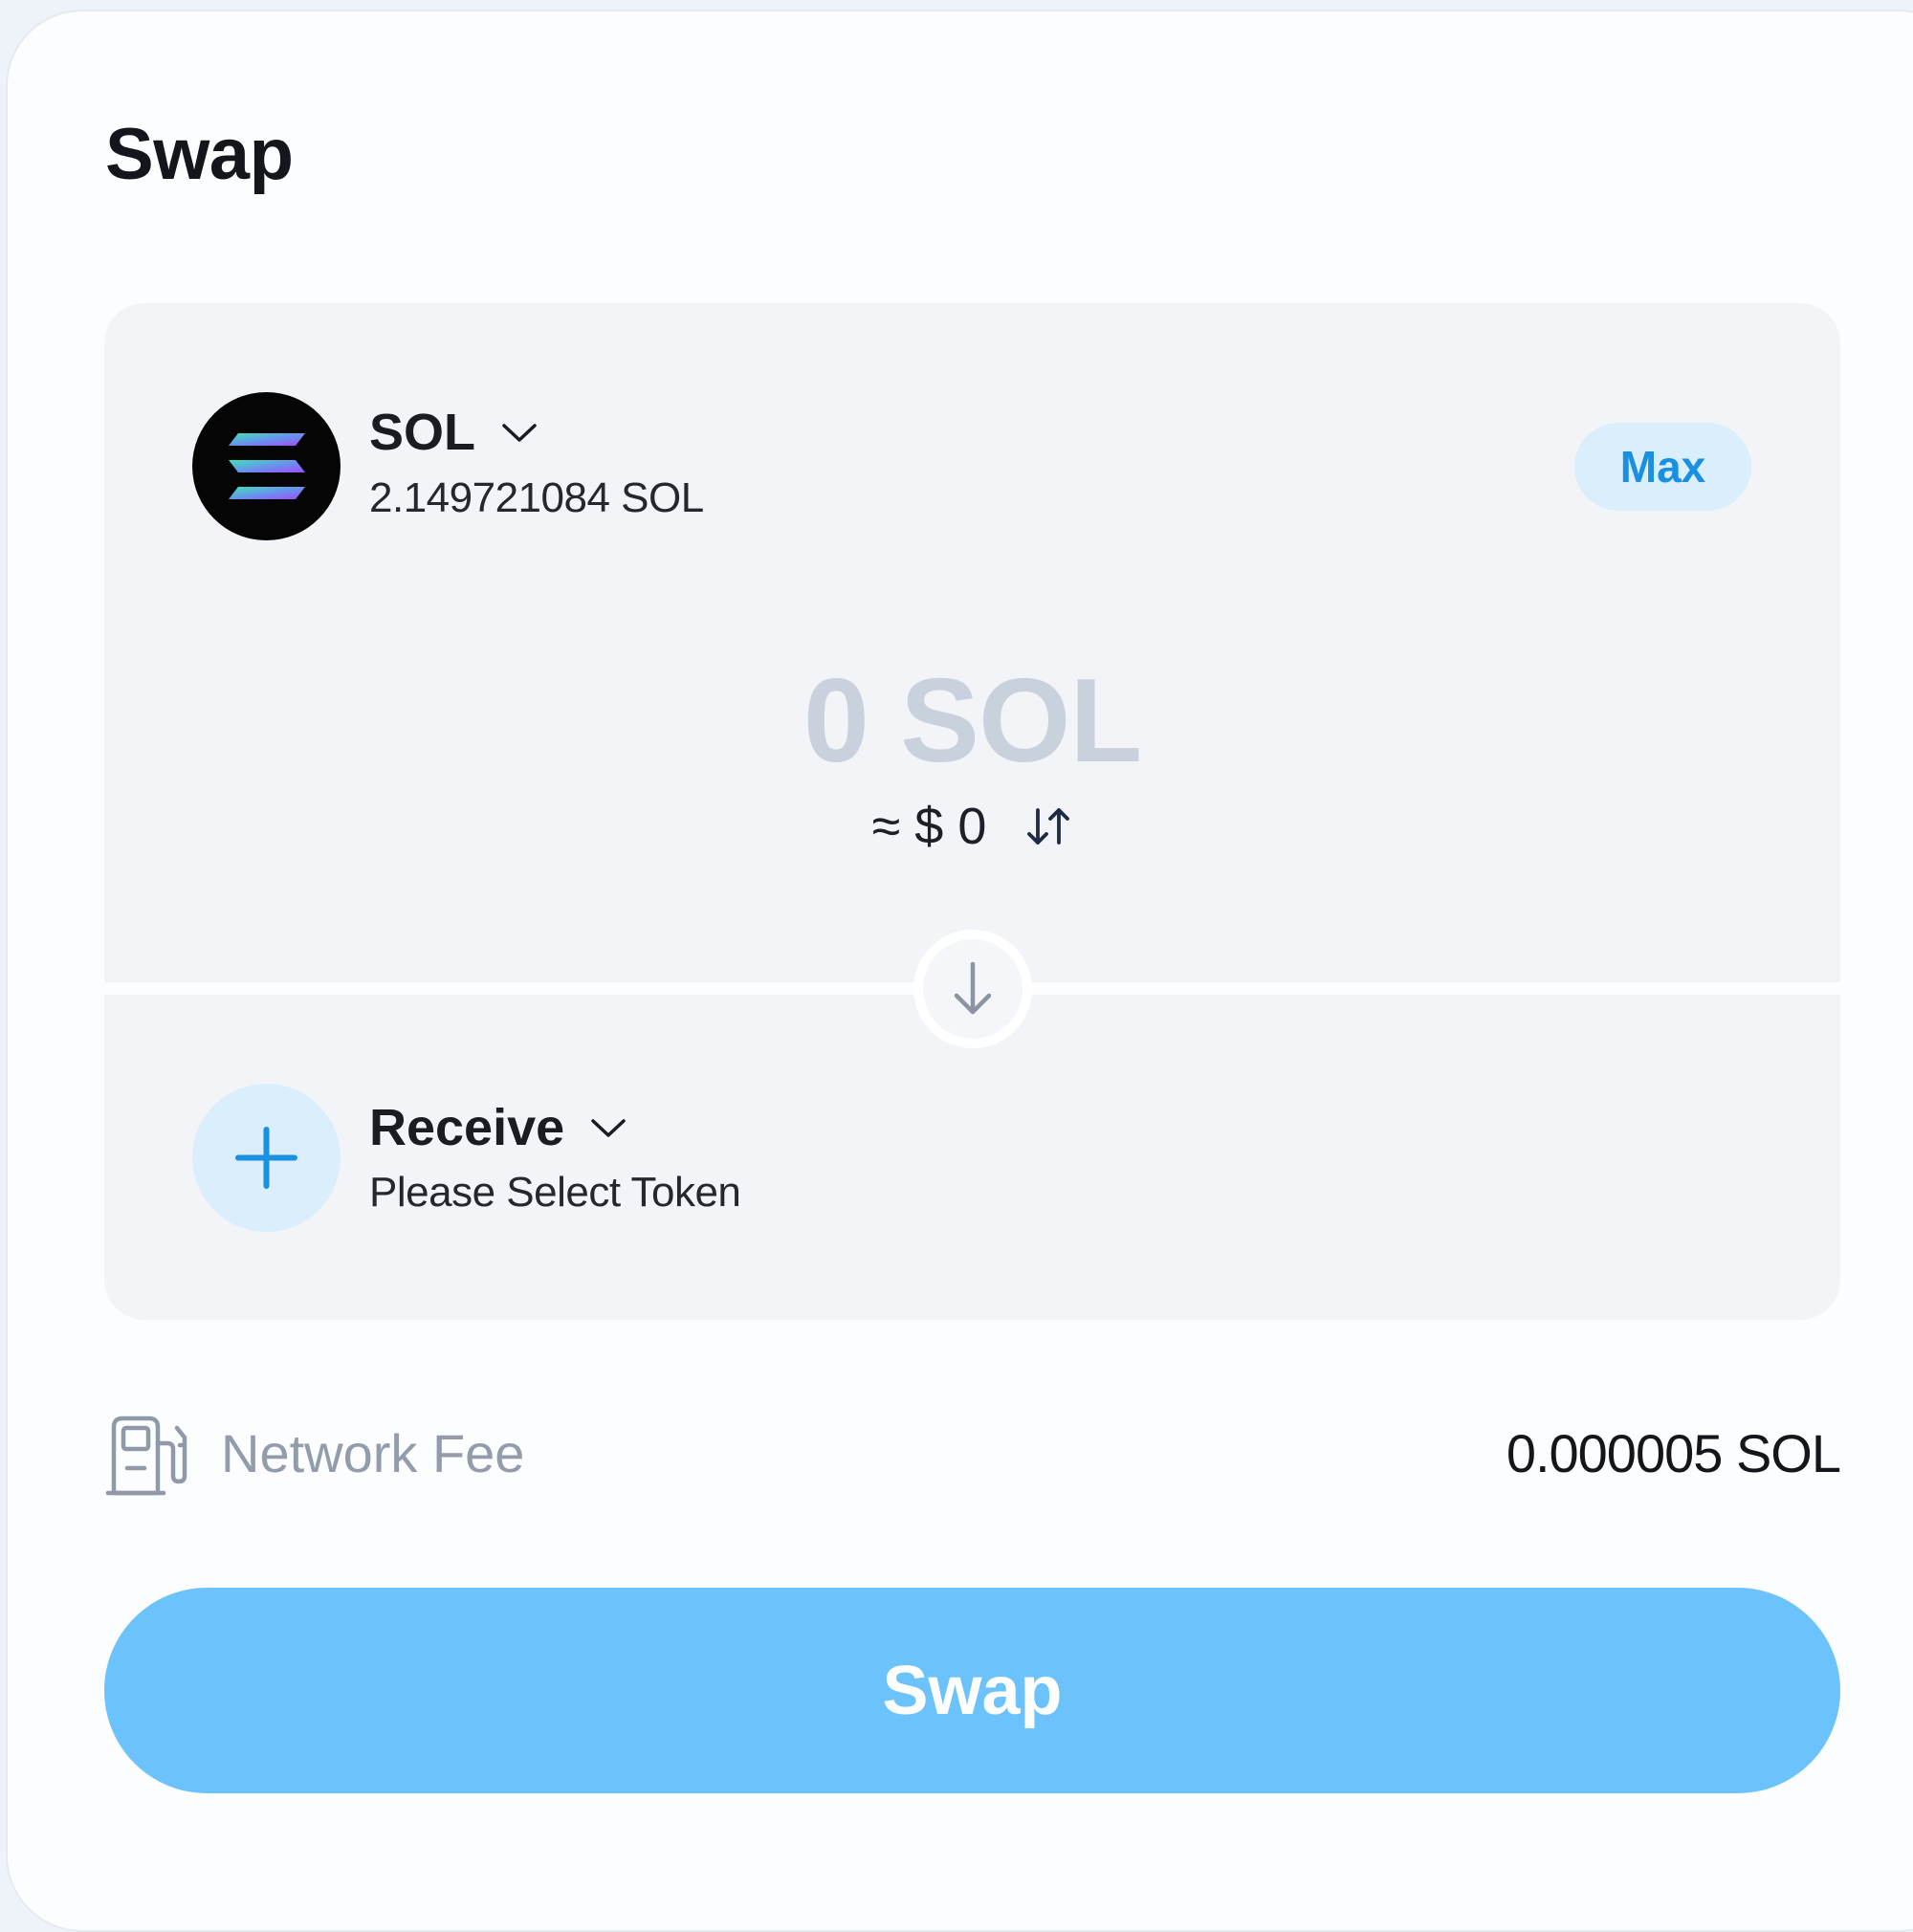 The image size is (1913, 1932). I want to click on token-balance: 2.149721084 SOL, so click(537, 497).